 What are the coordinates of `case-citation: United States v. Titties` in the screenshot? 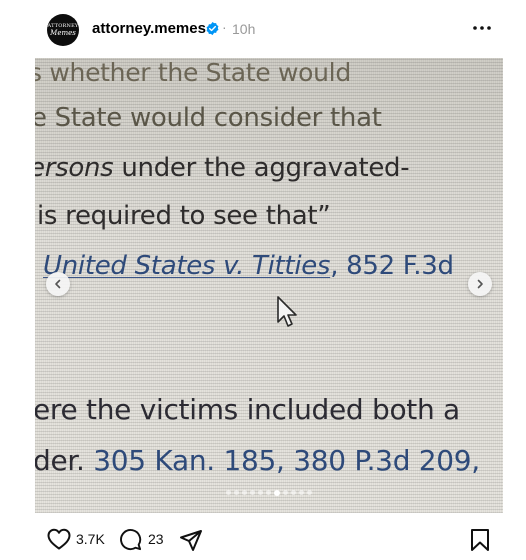 It's located at (187, 266).